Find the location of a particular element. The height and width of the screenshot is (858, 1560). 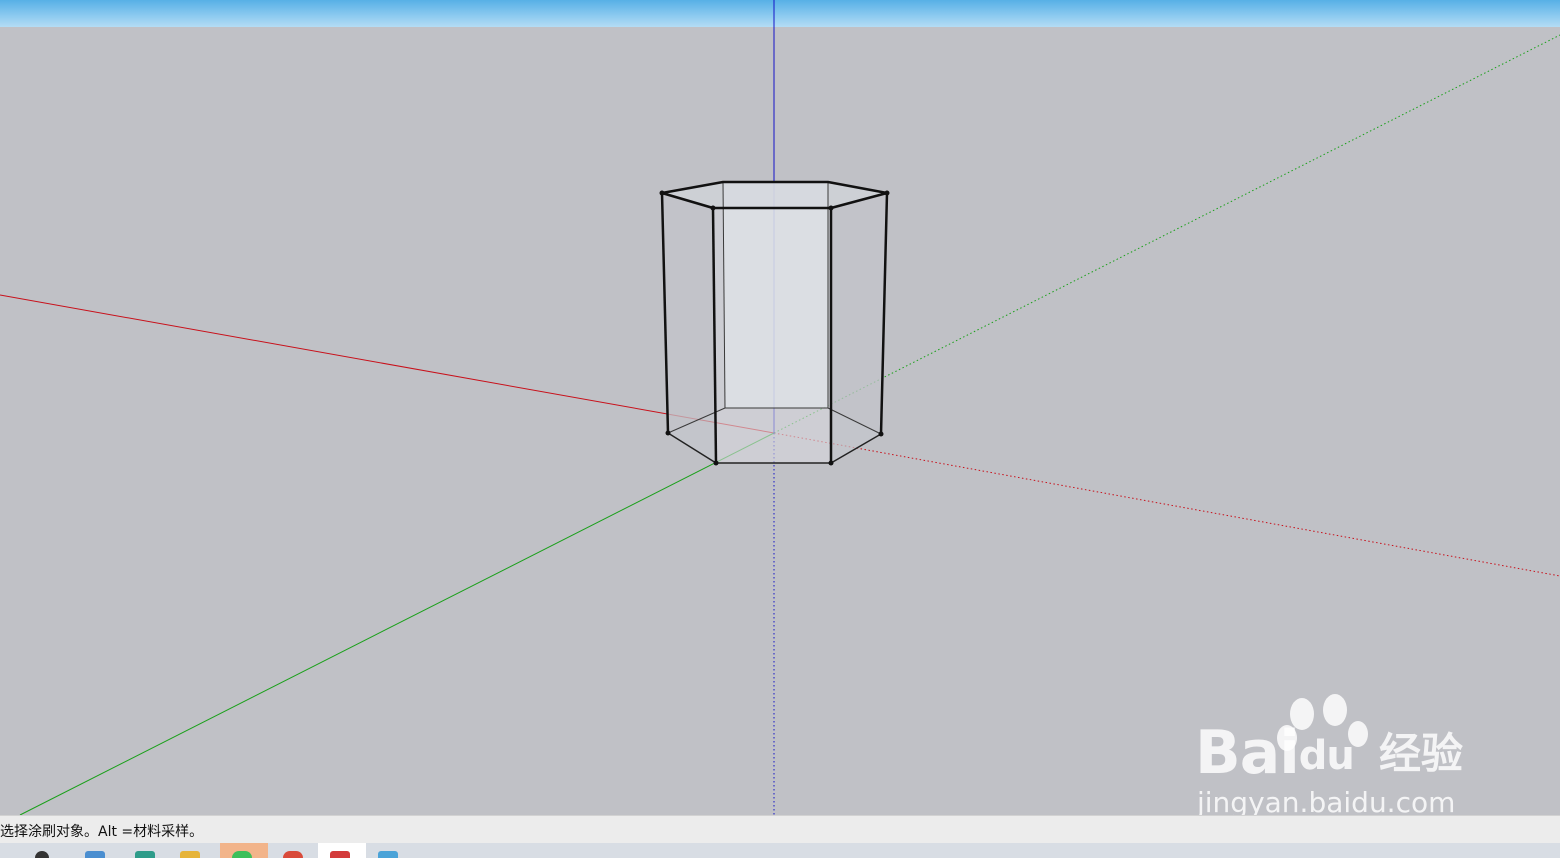

watermark-brand-cn: 经验 is located at coordinates (1421, 753).